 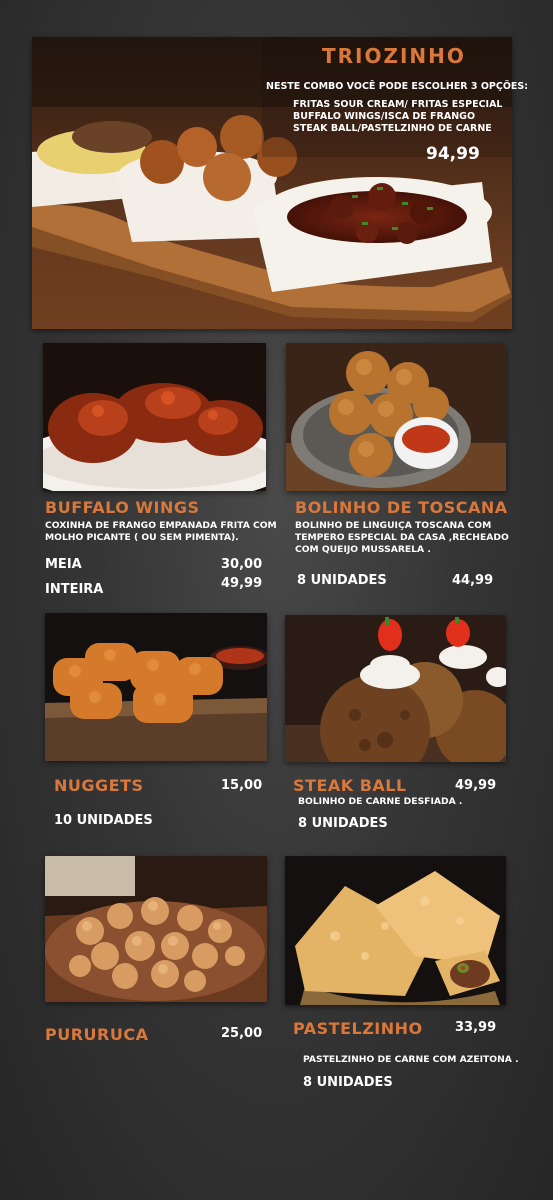 I want to click on pastelzinho-photo, so click(x=395, y=930).